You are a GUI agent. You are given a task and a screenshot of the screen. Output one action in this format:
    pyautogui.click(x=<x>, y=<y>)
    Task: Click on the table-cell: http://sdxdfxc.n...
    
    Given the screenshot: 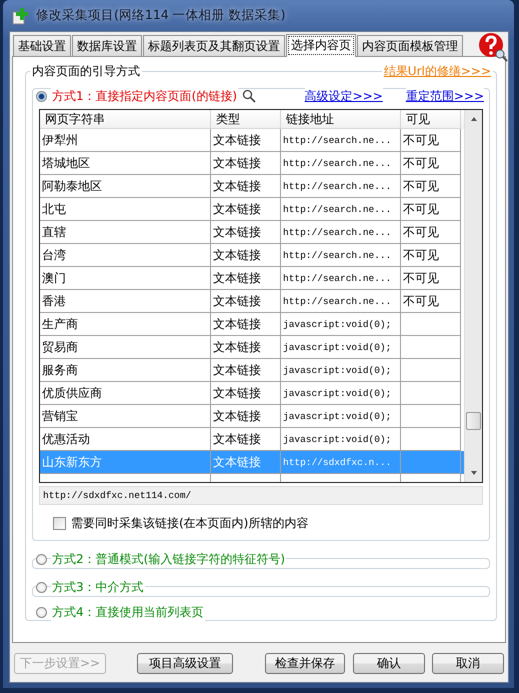 What is the action you would take?
    pyautogui.click(x=341, y=462)
    